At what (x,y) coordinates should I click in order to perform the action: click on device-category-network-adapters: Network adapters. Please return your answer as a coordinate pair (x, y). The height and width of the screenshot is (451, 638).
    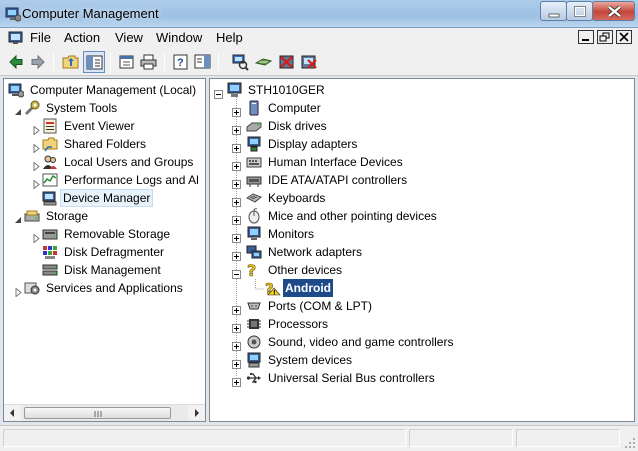
    Looking at the image, I should click on (382, 252).